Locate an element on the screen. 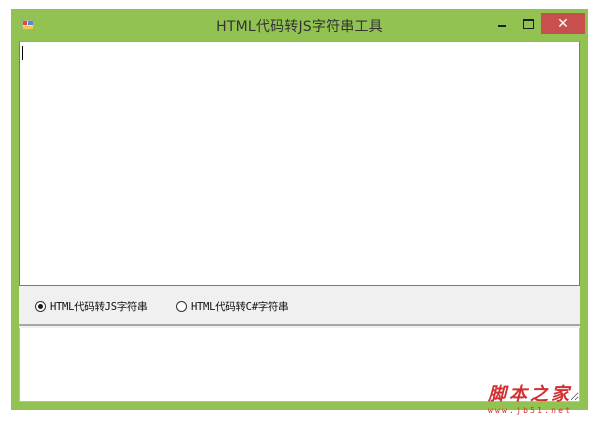  minimize-button is located at coordinates (502, 24).